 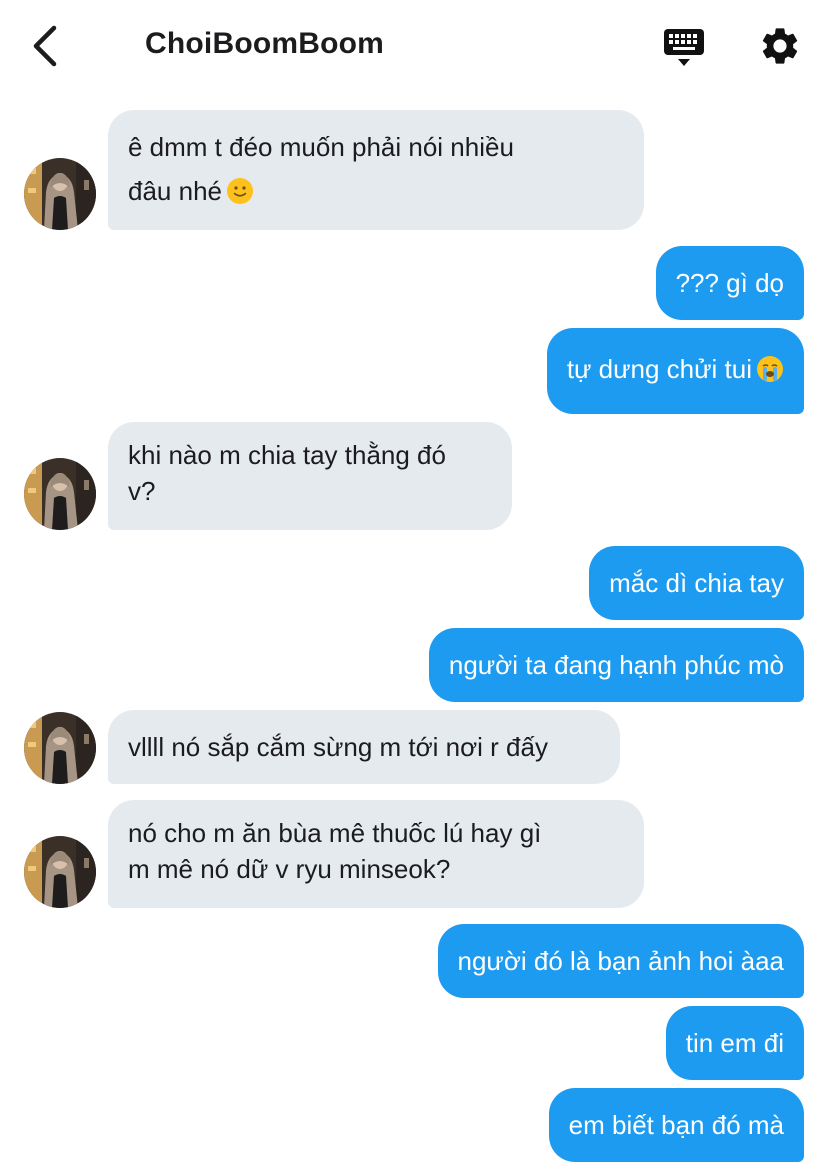 I want to click on sent-message: ??? gì dọ, so click(x=729, y=283).